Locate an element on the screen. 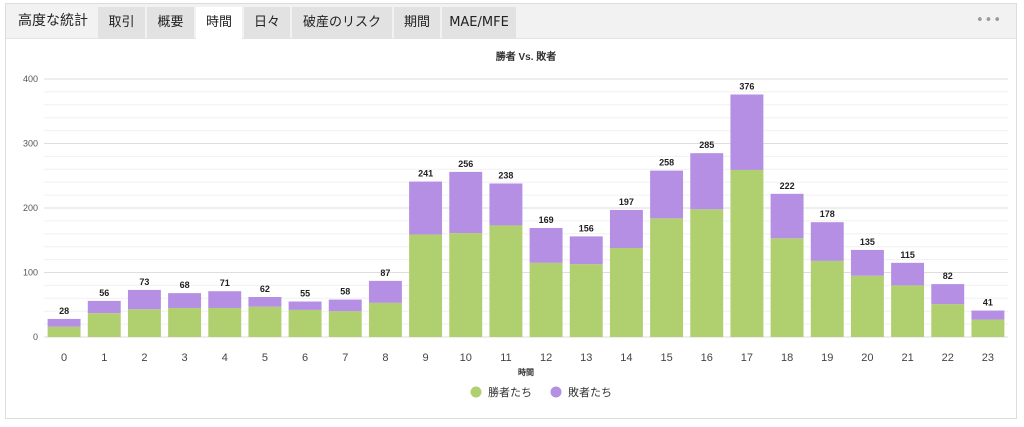 The image size is (1024, 427). bar-total-label: 222 is located at coordinates (787, 186).